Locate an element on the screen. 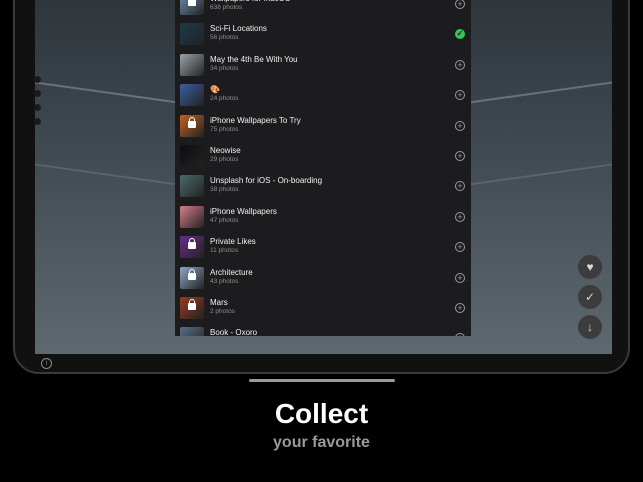  collection-count: 29 photos is located at coordinates (224, 159).